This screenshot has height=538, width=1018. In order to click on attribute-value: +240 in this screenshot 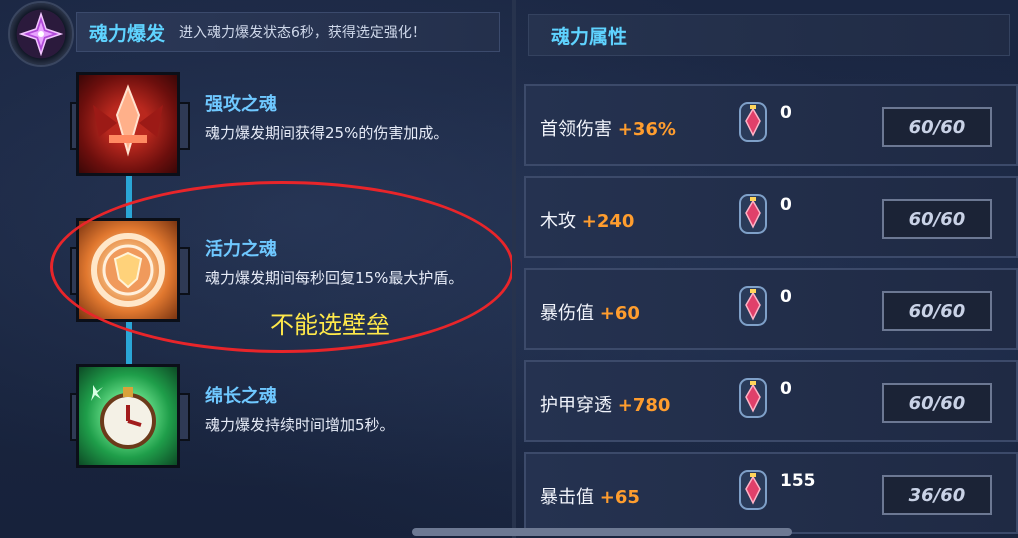, I will do `click(608, 221)`.